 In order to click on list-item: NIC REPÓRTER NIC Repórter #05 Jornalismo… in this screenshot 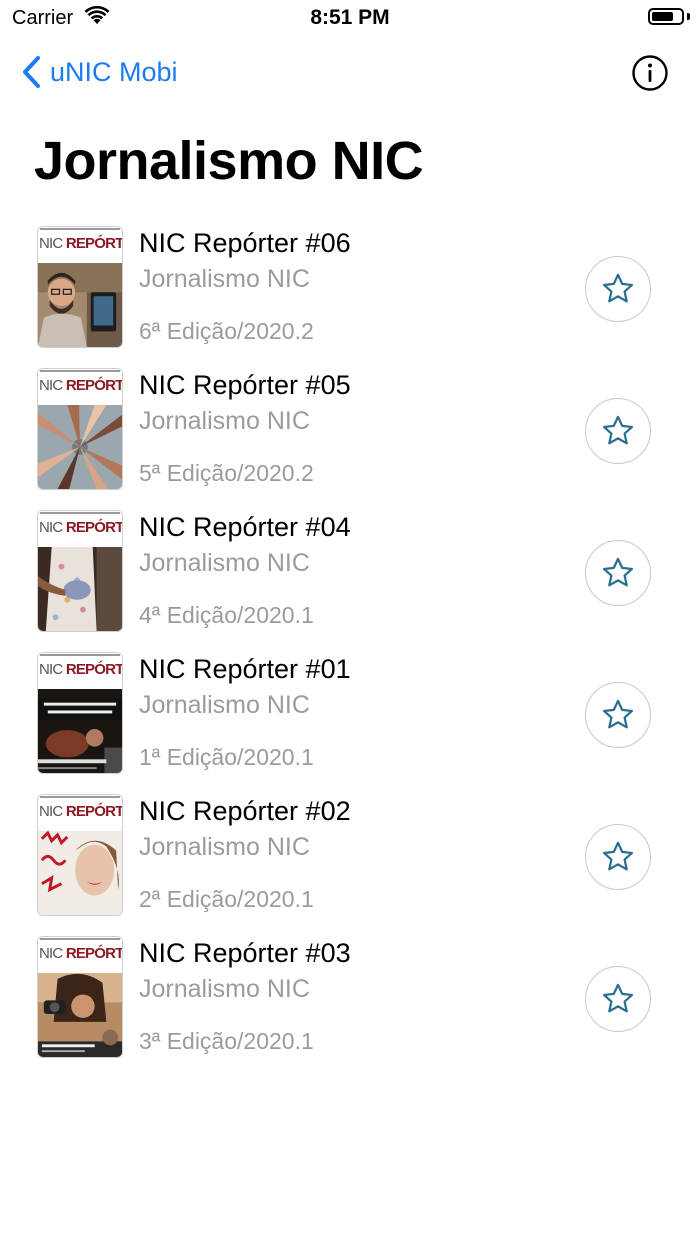, I will do `click(350, 439)`.